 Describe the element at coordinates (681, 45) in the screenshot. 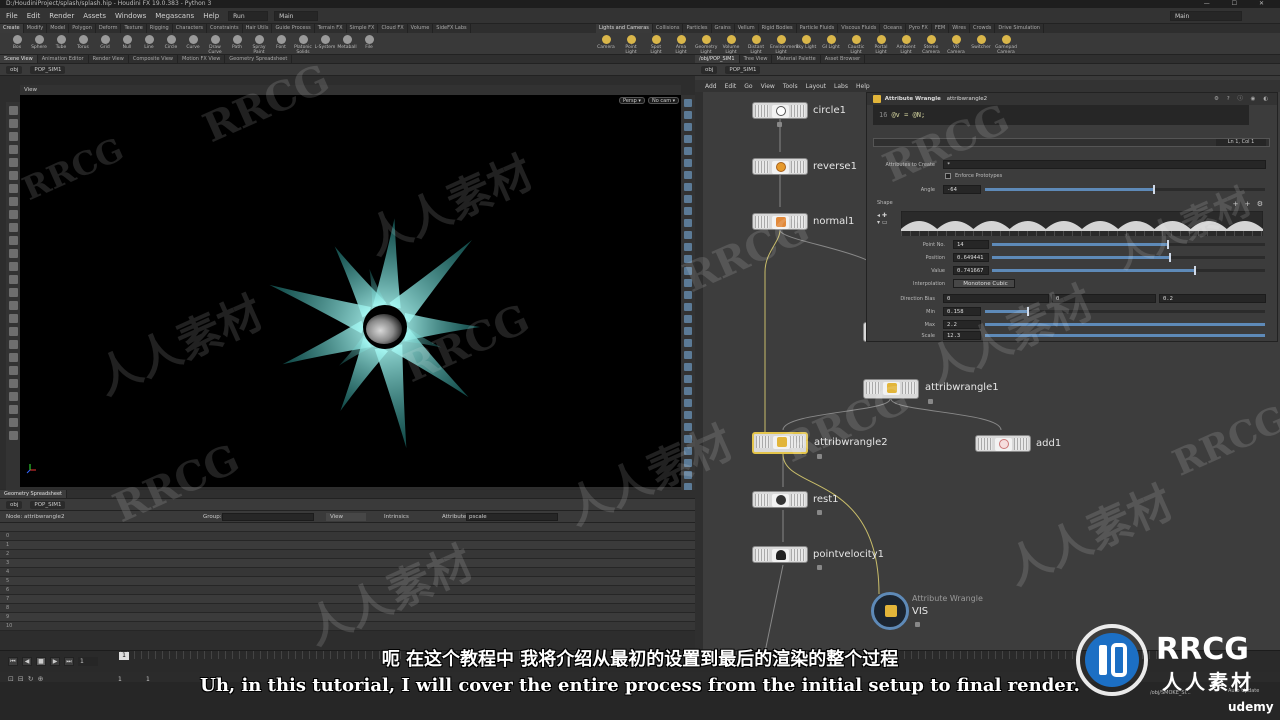

I see `shelf-tool: Area Light` at that location.